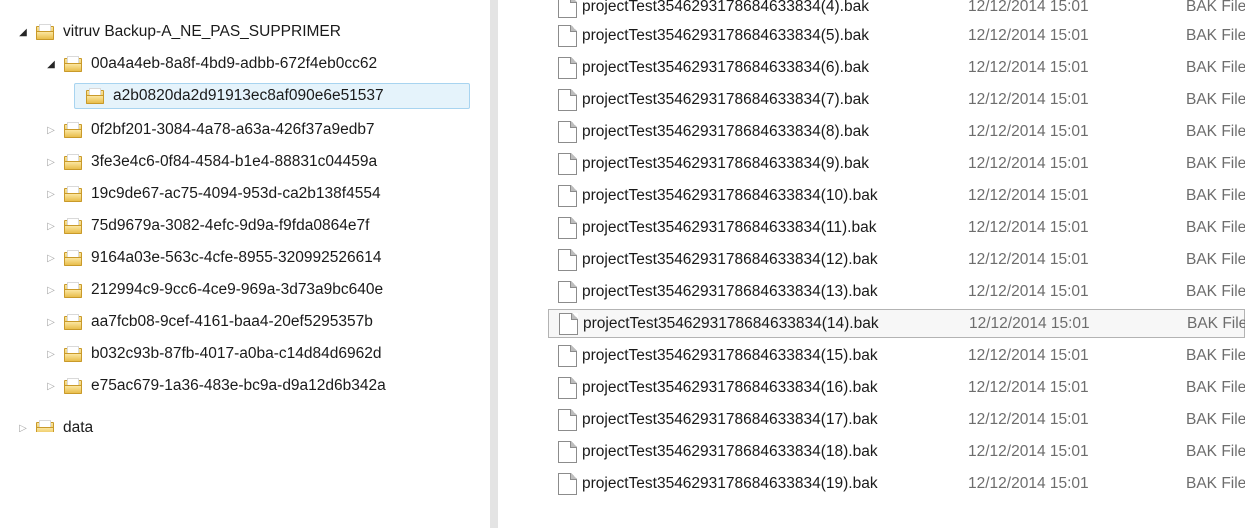 This screenshot has height=528, width=1245. I want to click on tree-item: ▷ 19c9de67-ac75-4094-953d-ca2b138f4554, so click(212, 194).